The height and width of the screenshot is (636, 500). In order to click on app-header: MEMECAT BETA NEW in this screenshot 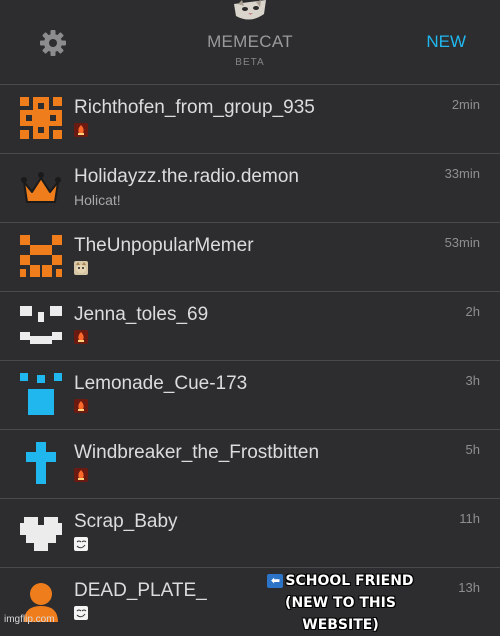, I will do `click(250, 42)`.